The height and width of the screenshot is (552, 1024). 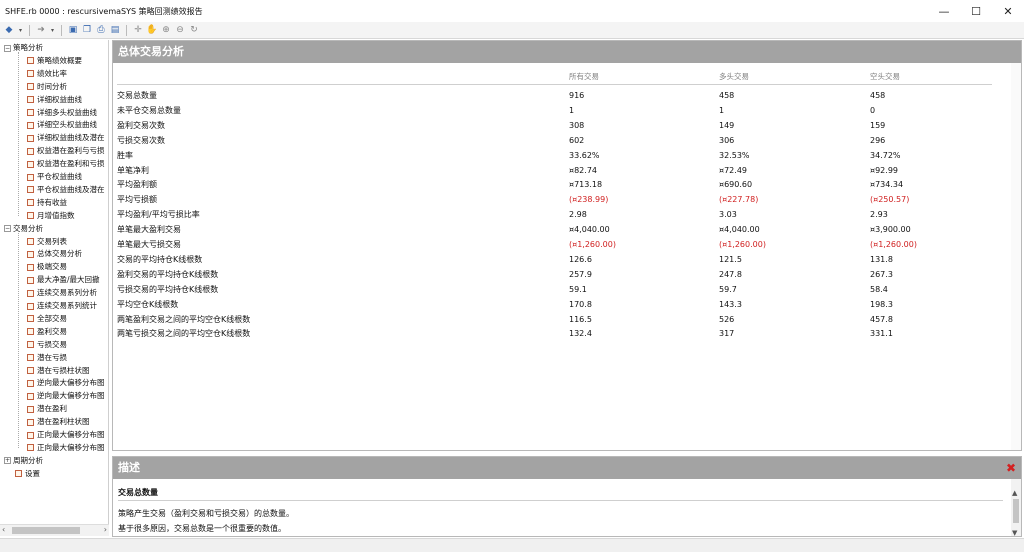 I want to click on main-vertical-scrollbar, so click(x=1016, y=256).